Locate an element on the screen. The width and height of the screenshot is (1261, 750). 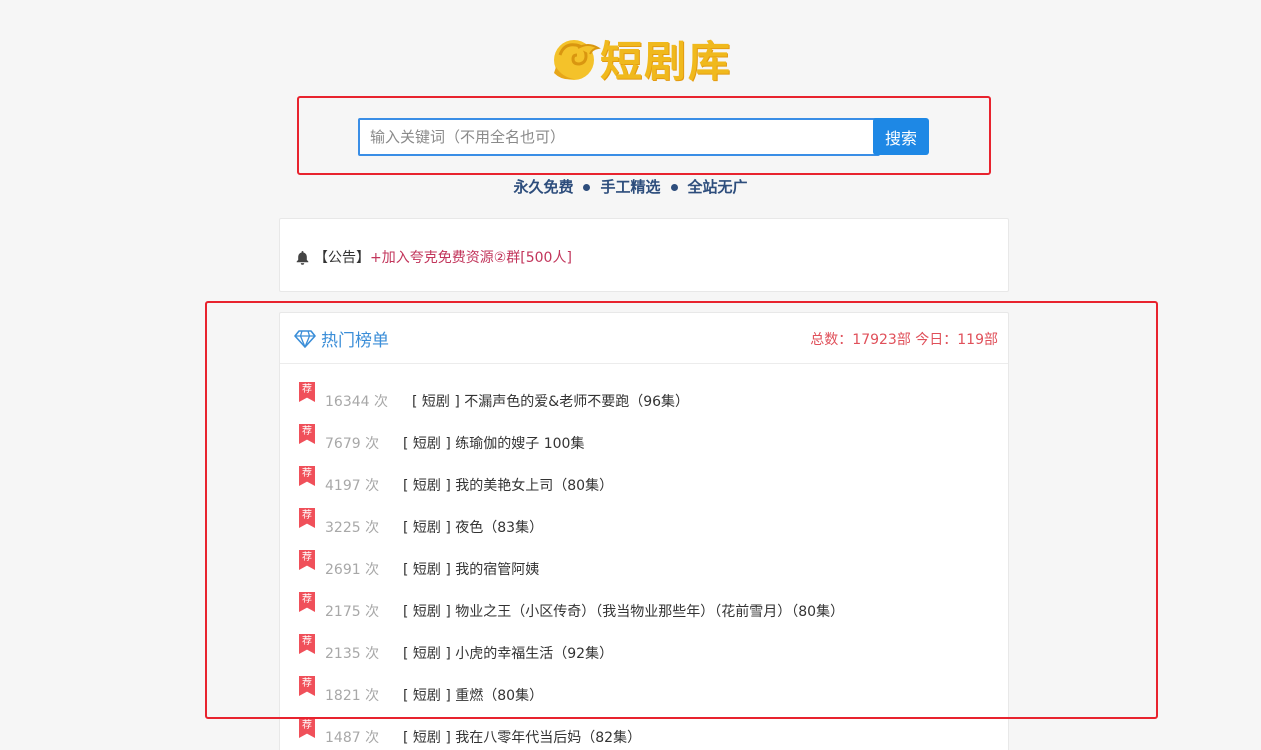
view-count: 4197 次 is located at coordinates (352, 486).